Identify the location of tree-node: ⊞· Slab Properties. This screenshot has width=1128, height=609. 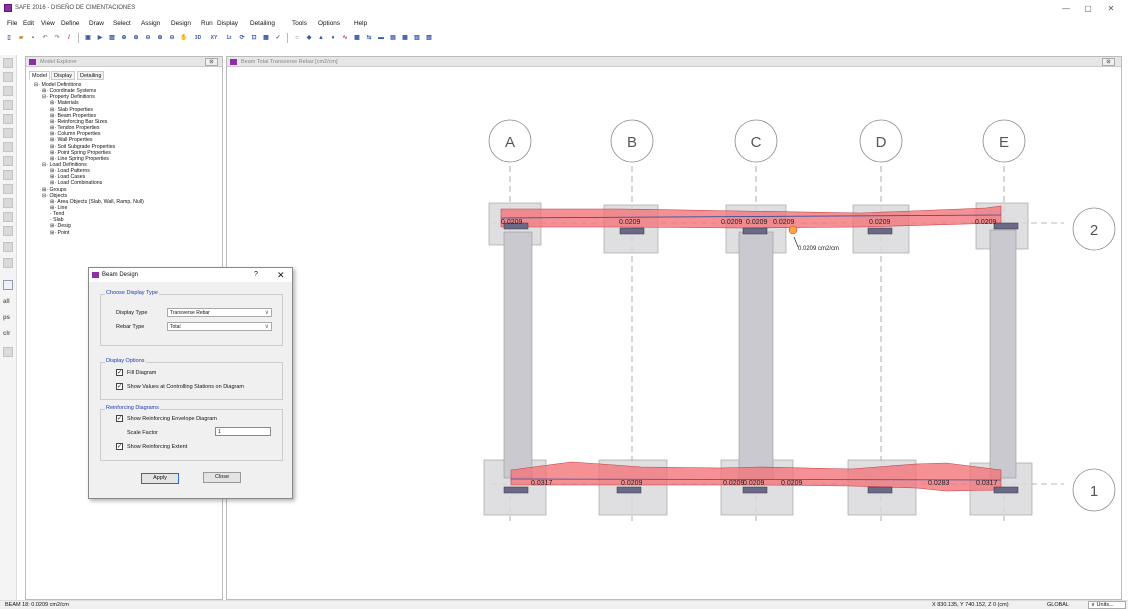
(71, 110).